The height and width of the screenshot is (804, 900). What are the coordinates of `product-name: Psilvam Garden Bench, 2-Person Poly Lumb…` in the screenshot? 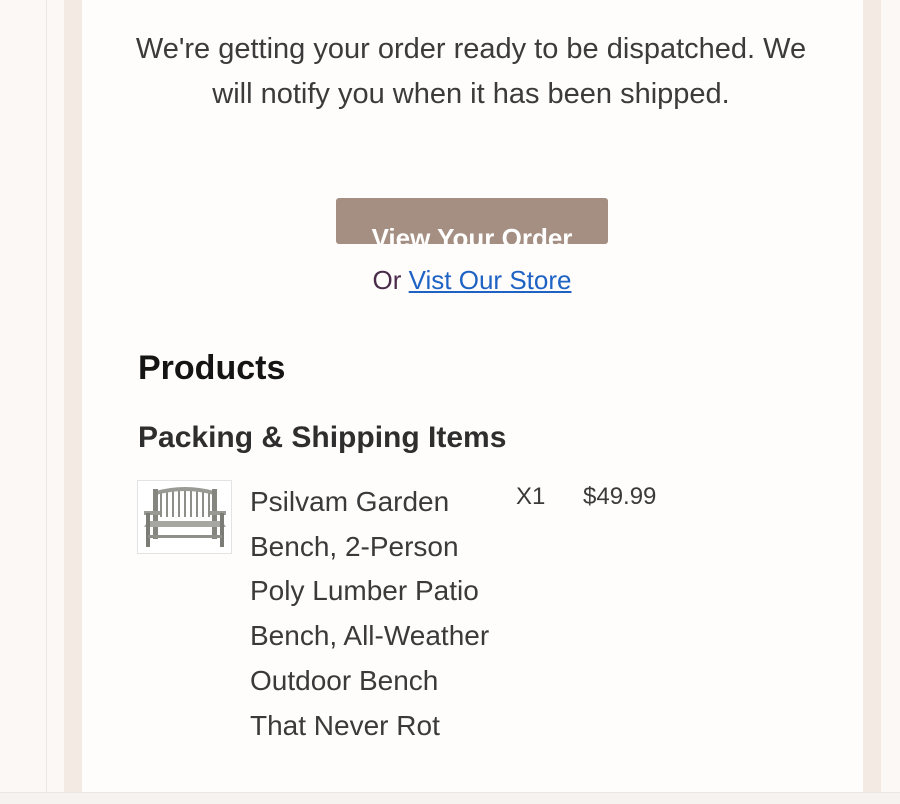 It's located at (375, 614).